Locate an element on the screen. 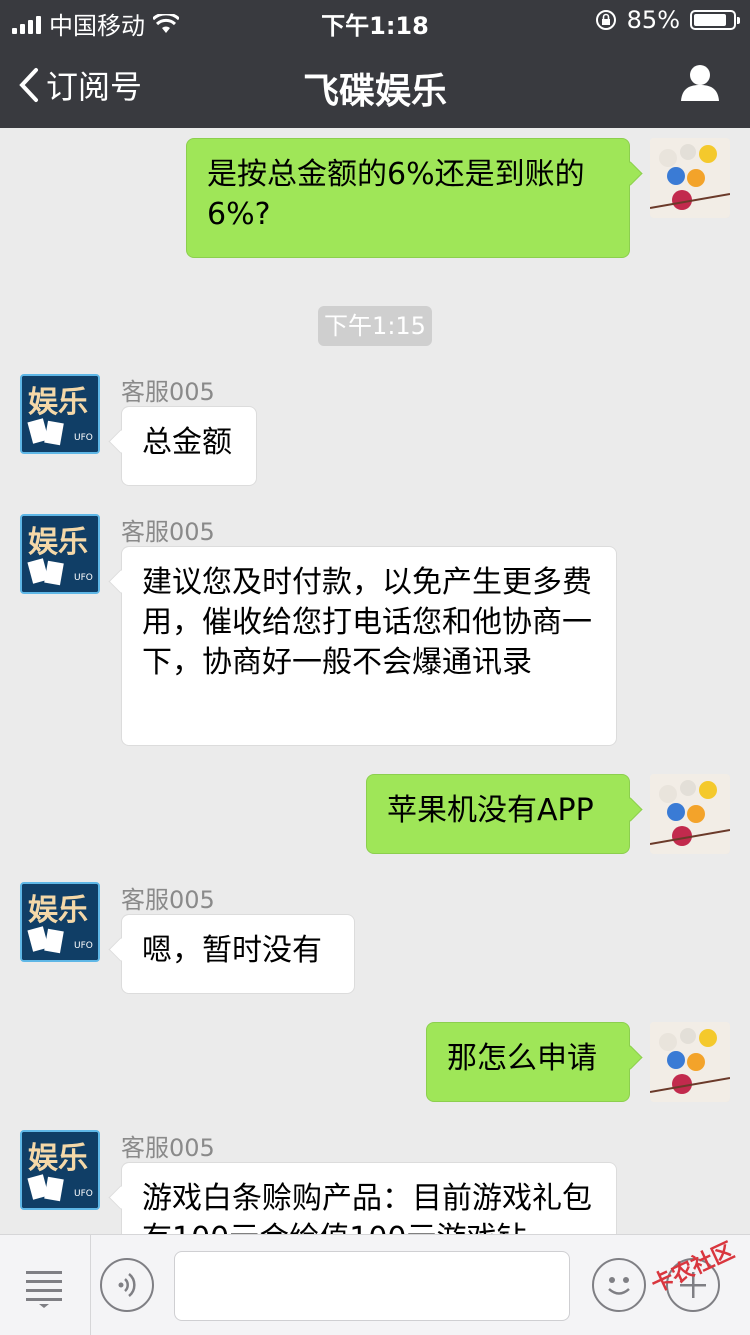 This screenshot has height=1335, width=750. message-bubble-received: 嗯，暂时没有 is located at coordinates (238, 954).